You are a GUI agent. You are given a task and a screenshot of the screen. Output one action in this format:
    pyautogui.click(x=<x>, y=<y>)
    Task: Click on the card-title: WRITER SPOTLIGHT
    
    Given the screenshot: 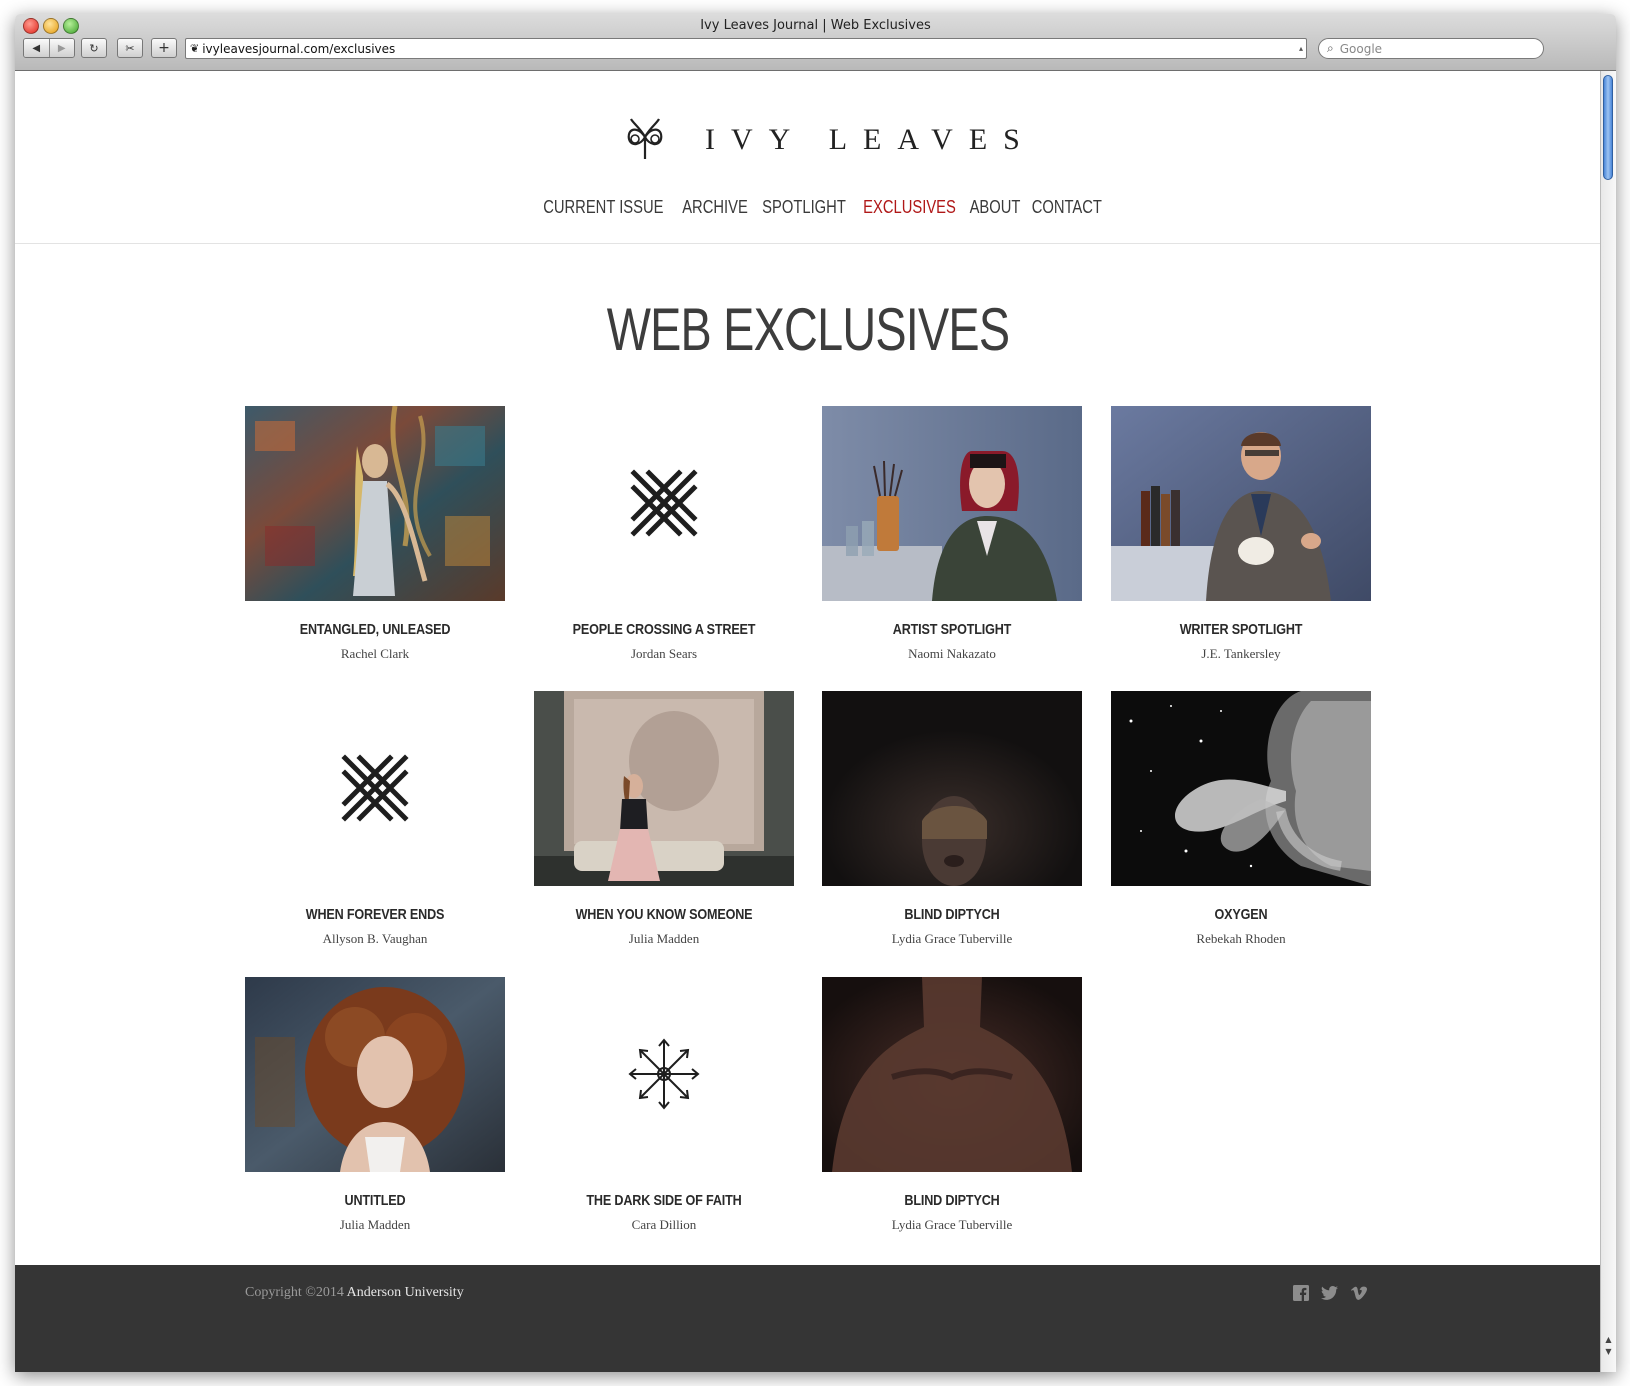 What is the action you would take?
    pyautogui.click(x=1241, y=629)
    